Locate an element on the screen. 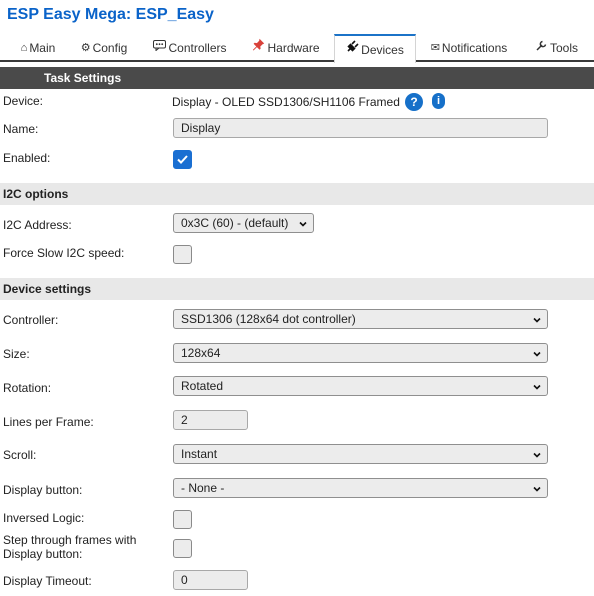 This screenshot has width=594, height=596. tab-hardware: Hardware is located at coordinates (286, 48).